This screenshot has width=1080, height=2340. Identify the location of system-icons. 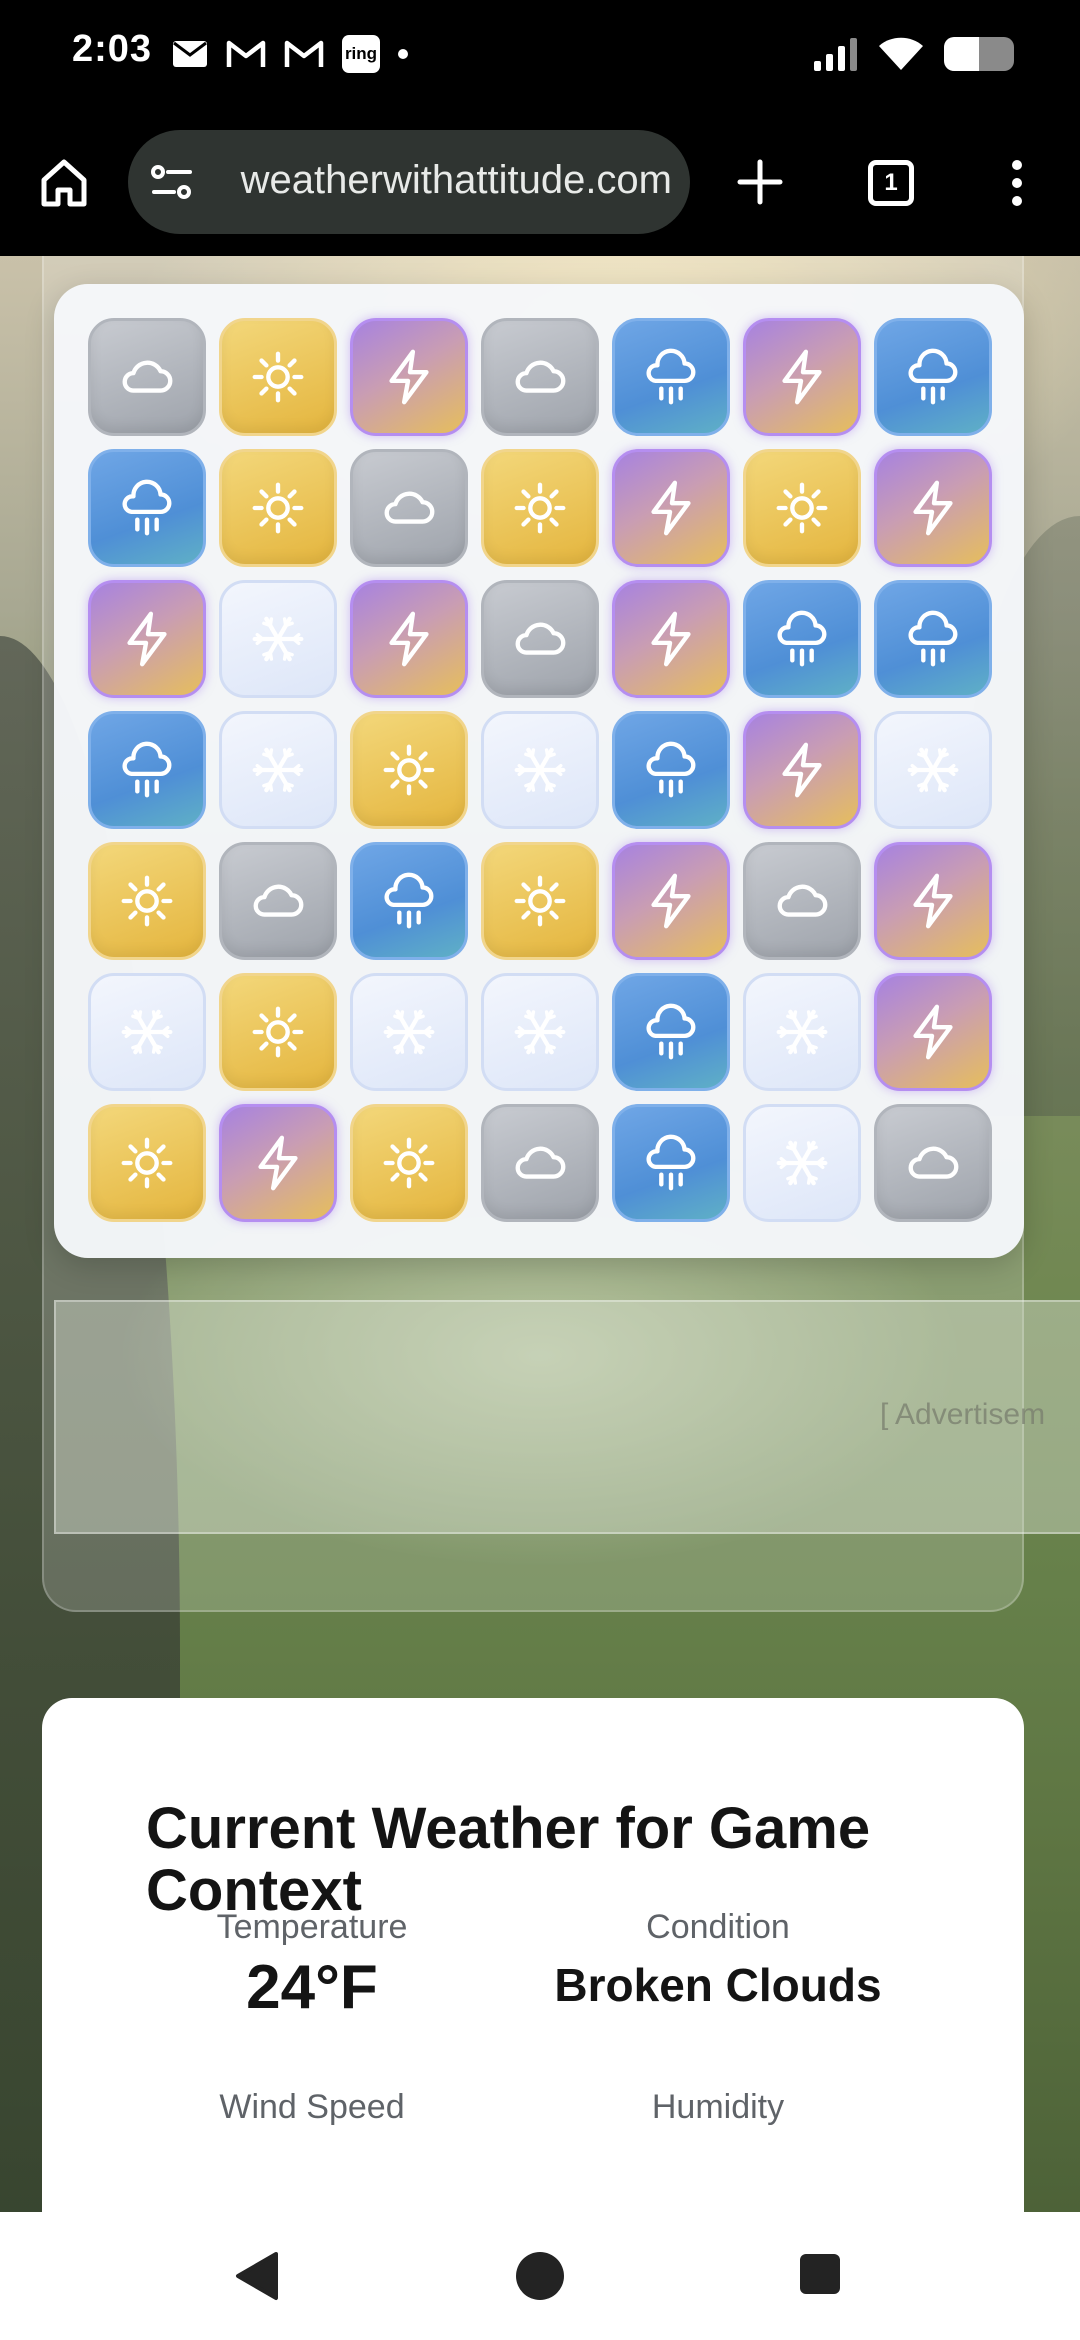
(913, 54).